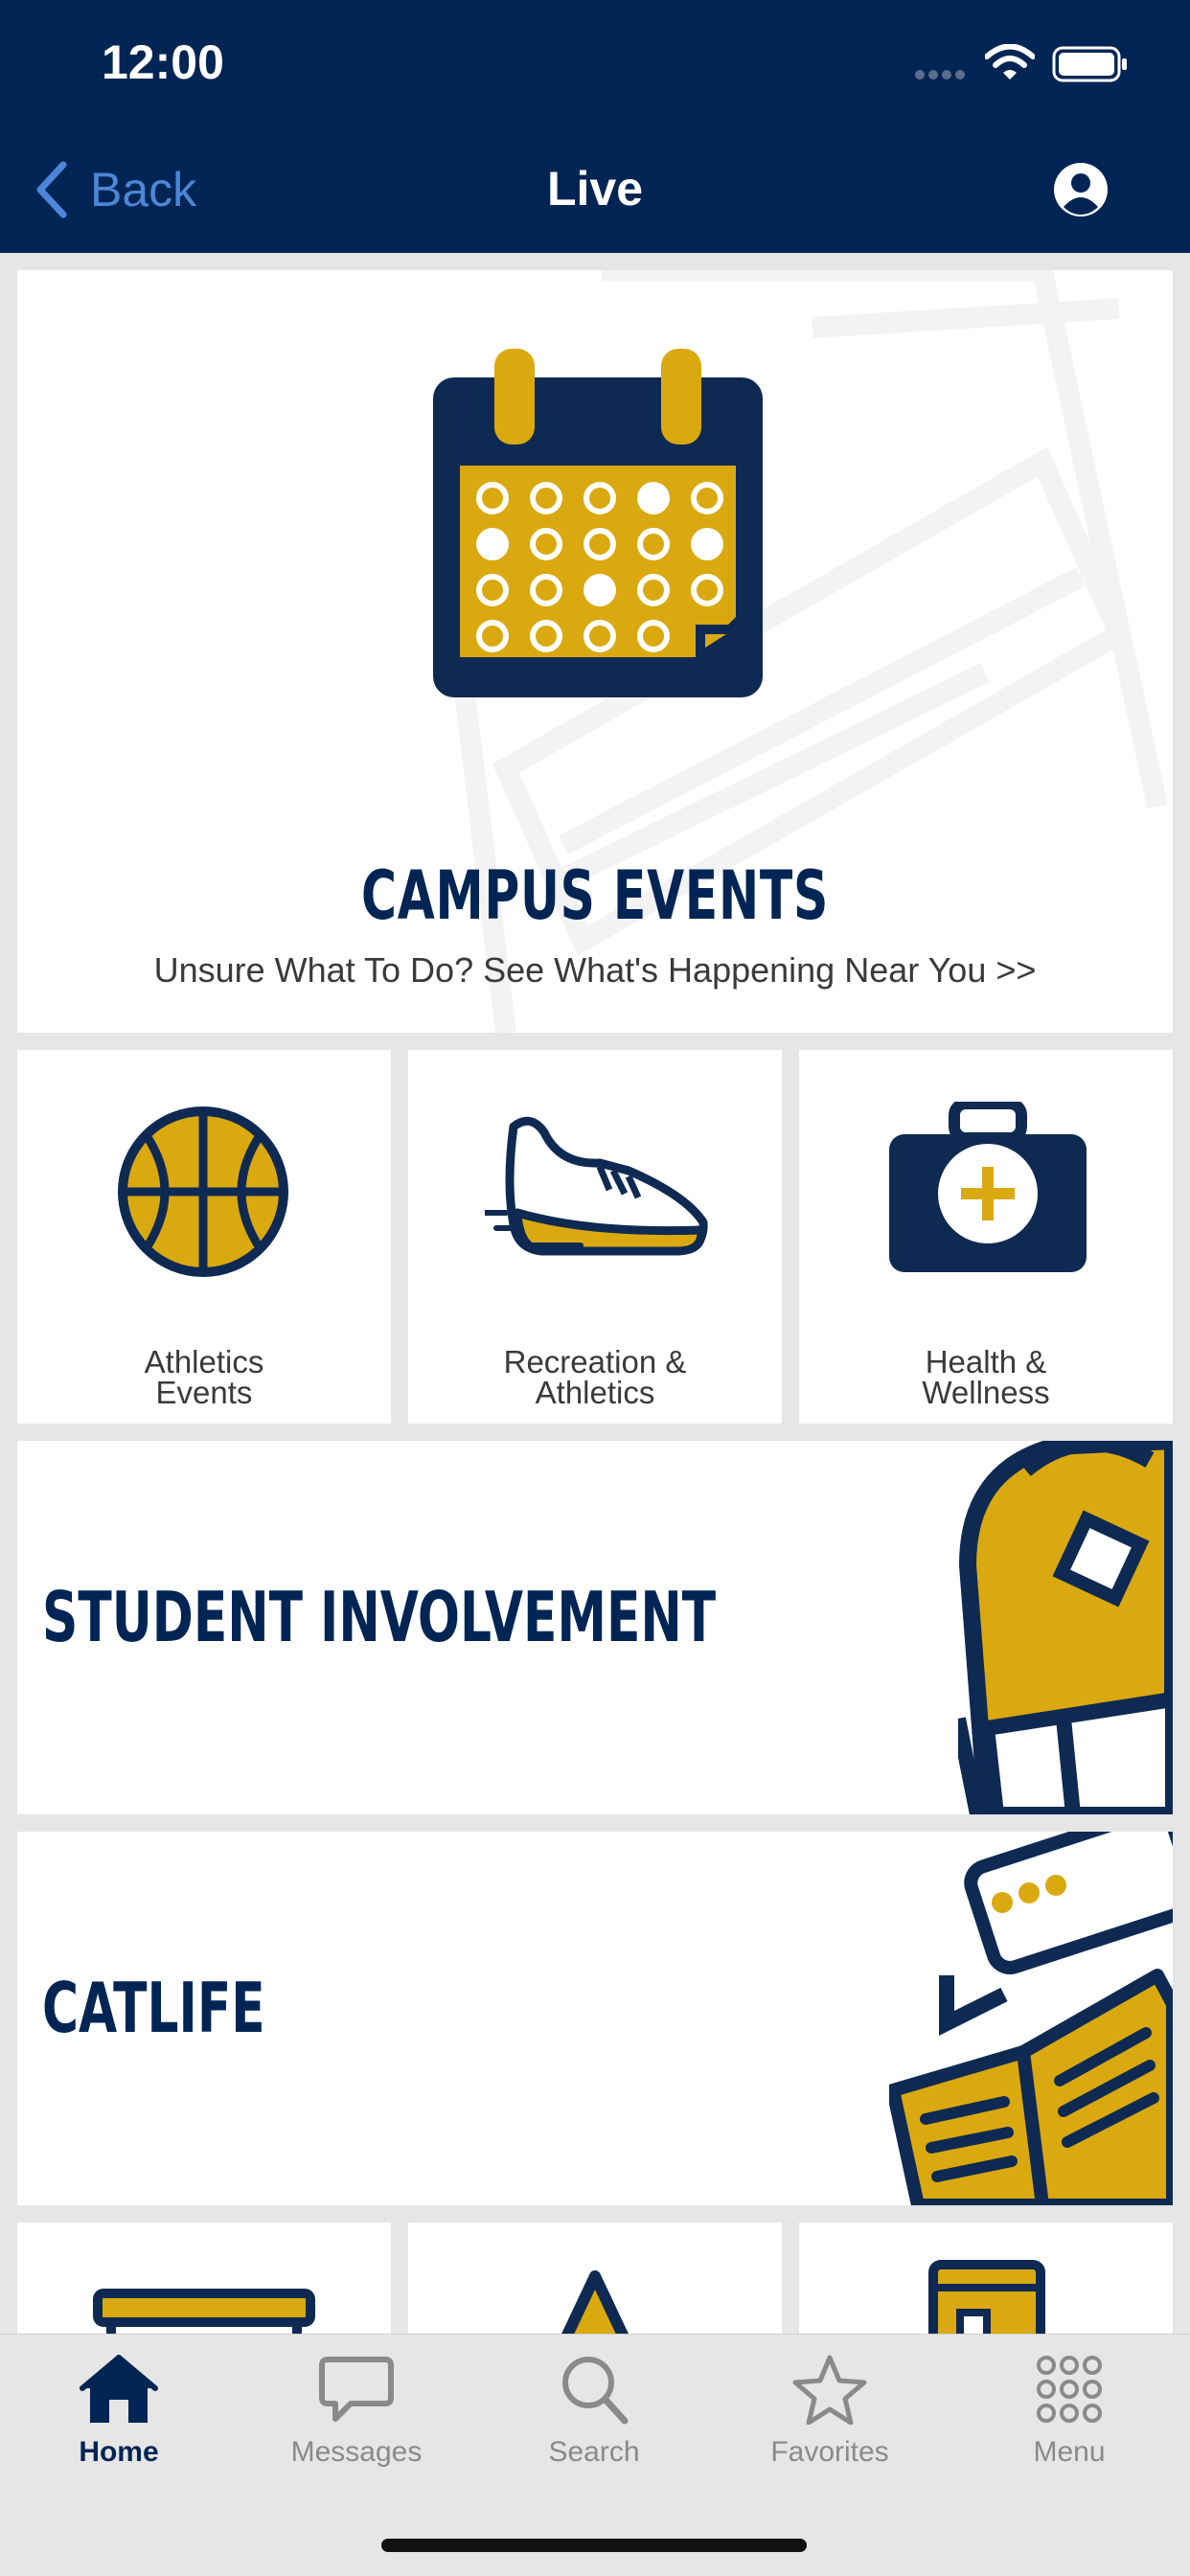 This screenshot has height=2576, width=1190. I want to click on search-icon, so click(595, 2391).